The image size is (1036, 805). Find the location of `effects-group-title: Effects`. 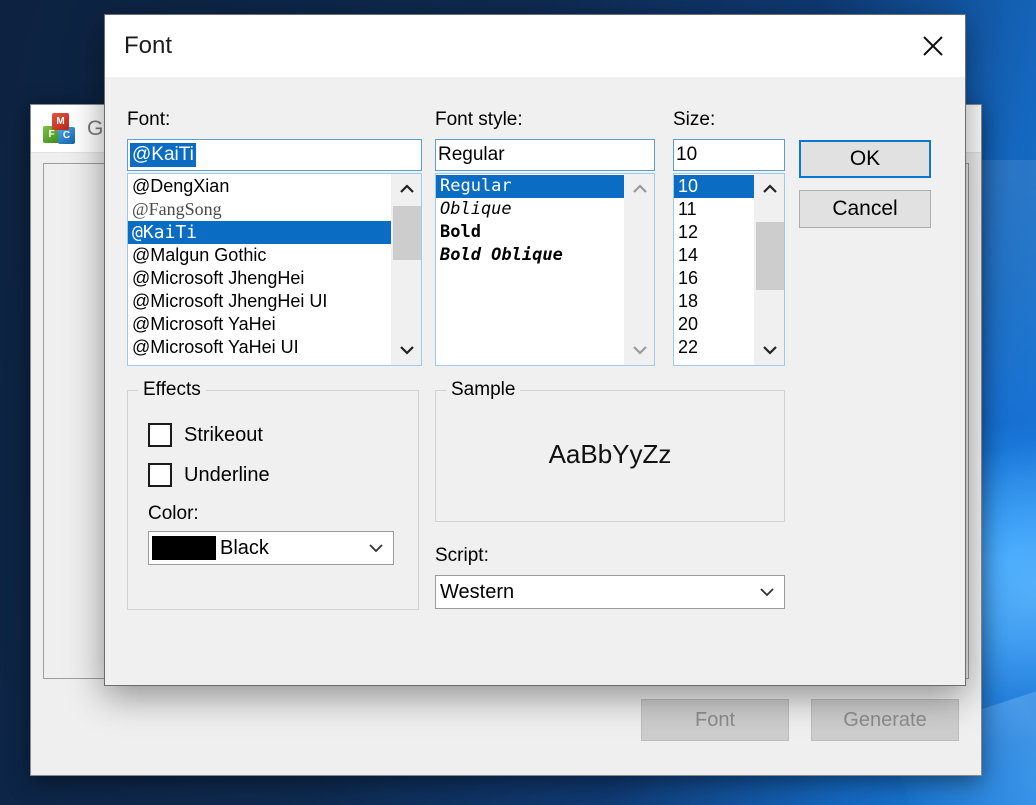

effects-group-title: Effects is located at coordinates (172, 390).